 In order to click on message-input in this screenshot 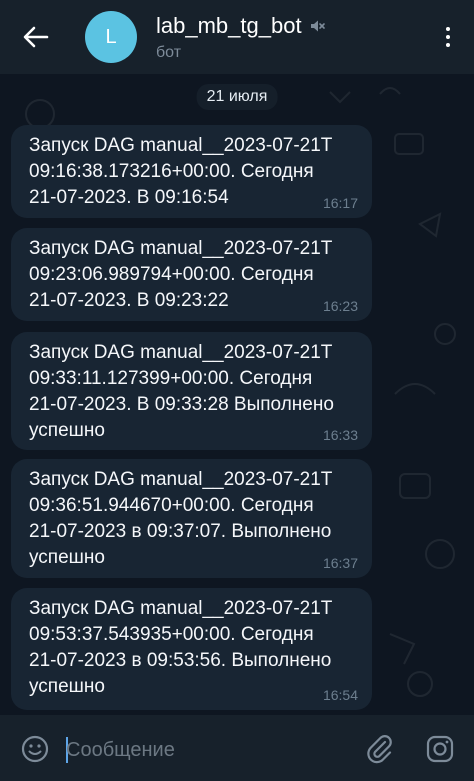, I will do `click(206, 750)`.